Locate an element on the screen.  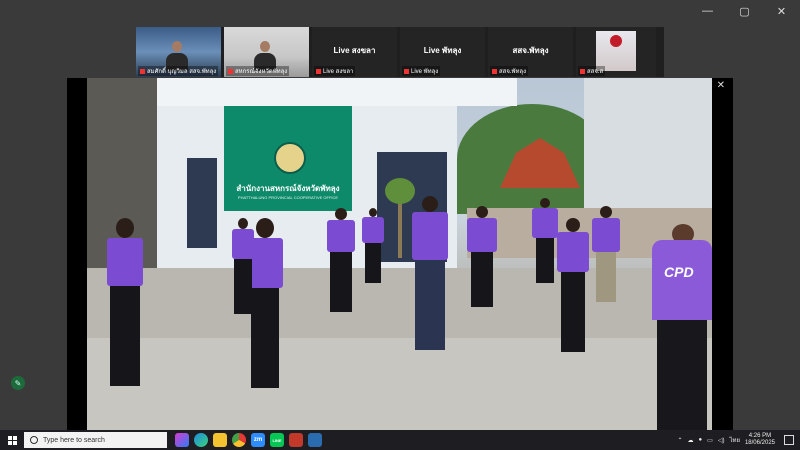
participant-name-tag: Live พัทลุง is located at coordinates (421, 71).